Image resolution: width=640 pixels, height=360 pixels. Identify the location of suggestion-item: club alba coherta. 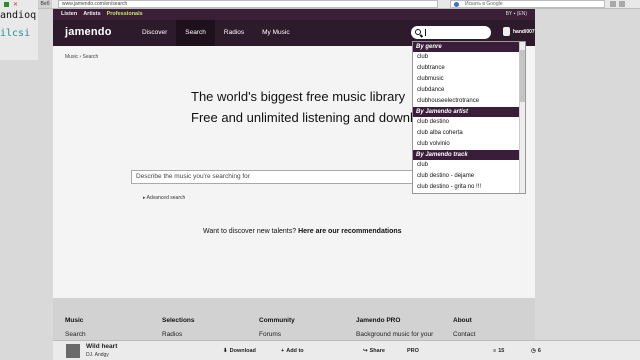
(469, 133).